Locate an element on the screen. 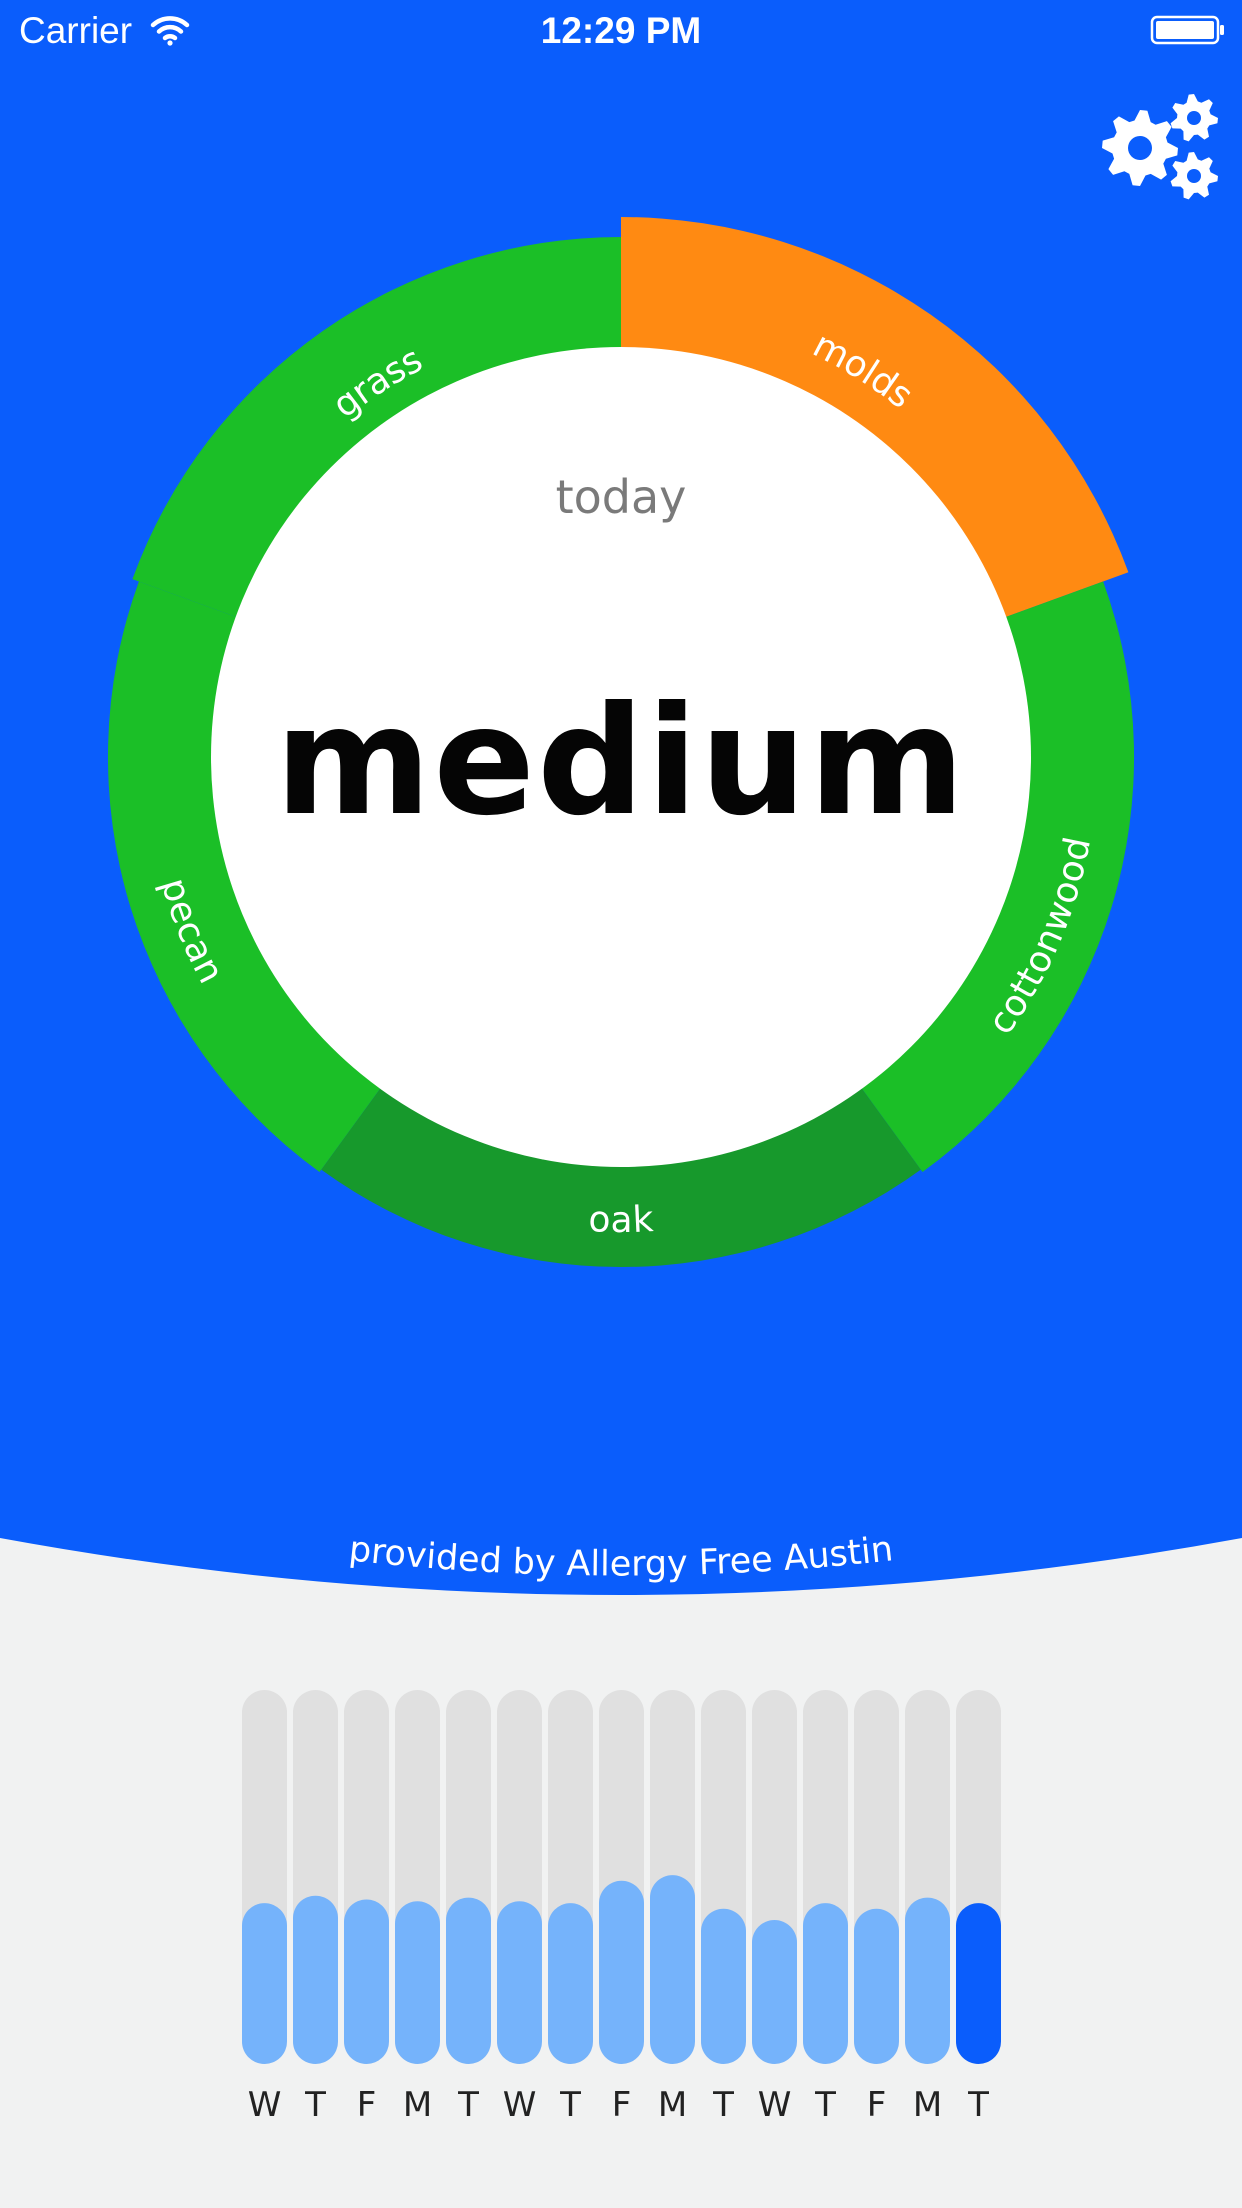  history-chart: WTFMTWTFMTWTFMT is located at coordinates (621, 1907).